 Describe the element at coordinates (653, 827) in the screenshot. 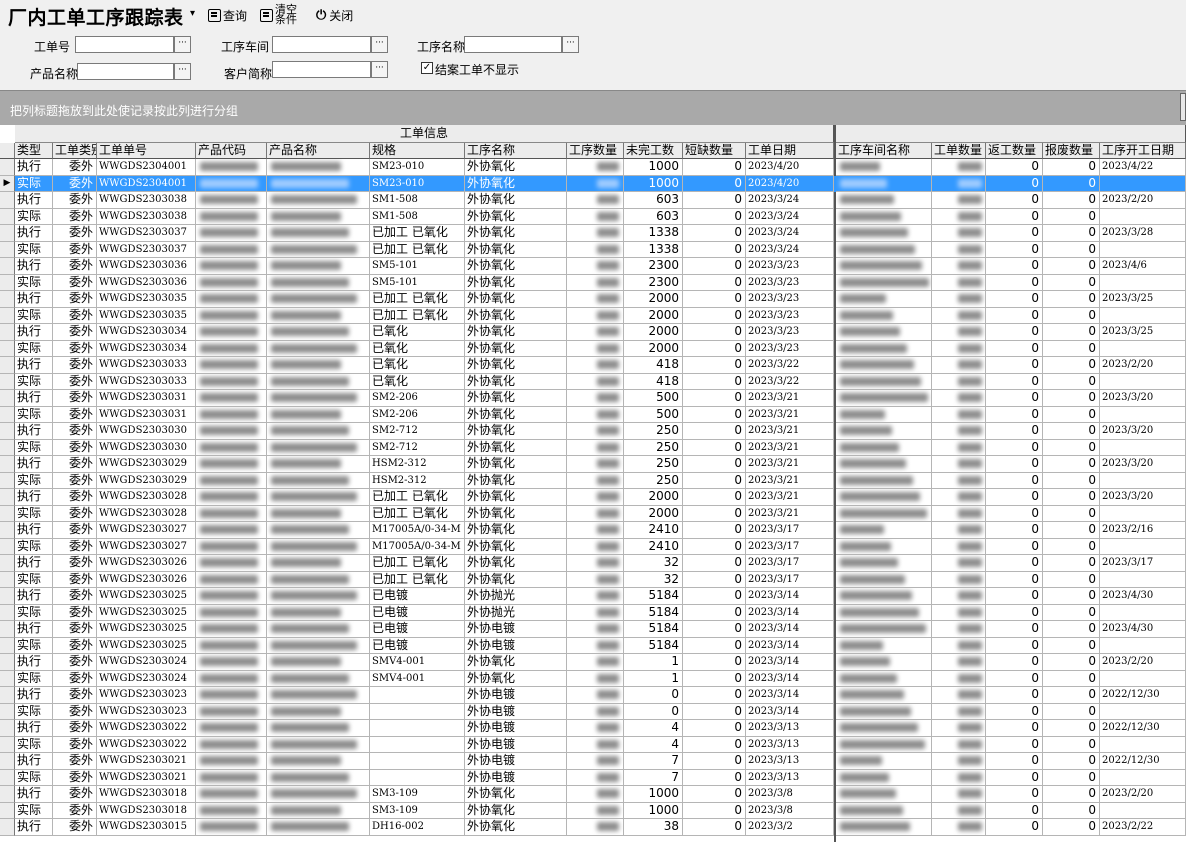

I see `cell-unfinished-qty: 38` at that location.